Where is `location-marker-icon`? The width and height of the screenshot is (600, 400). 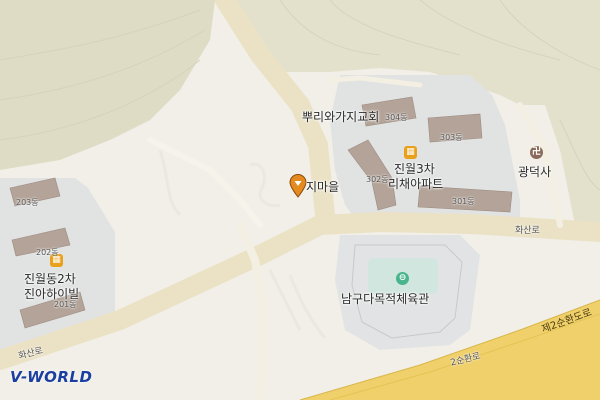 location-marker-icon is located at coordinates (298, 186).